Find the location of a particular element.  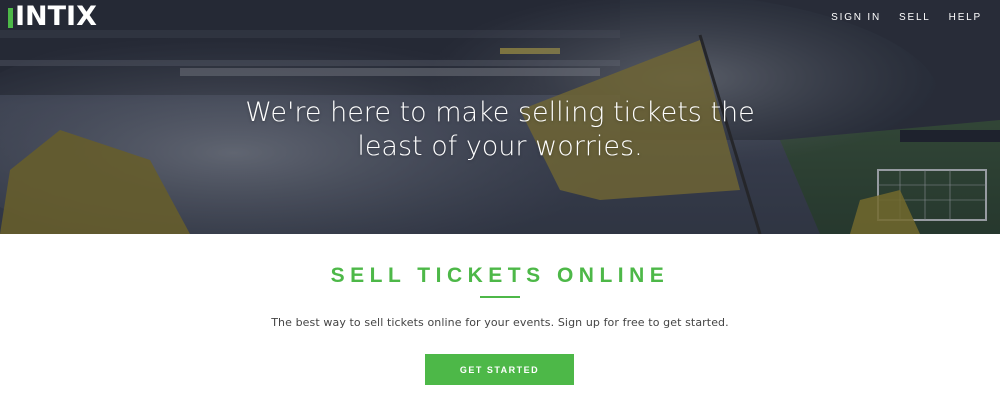

brand-logo: INTIX is located at coordinates (52, 17).